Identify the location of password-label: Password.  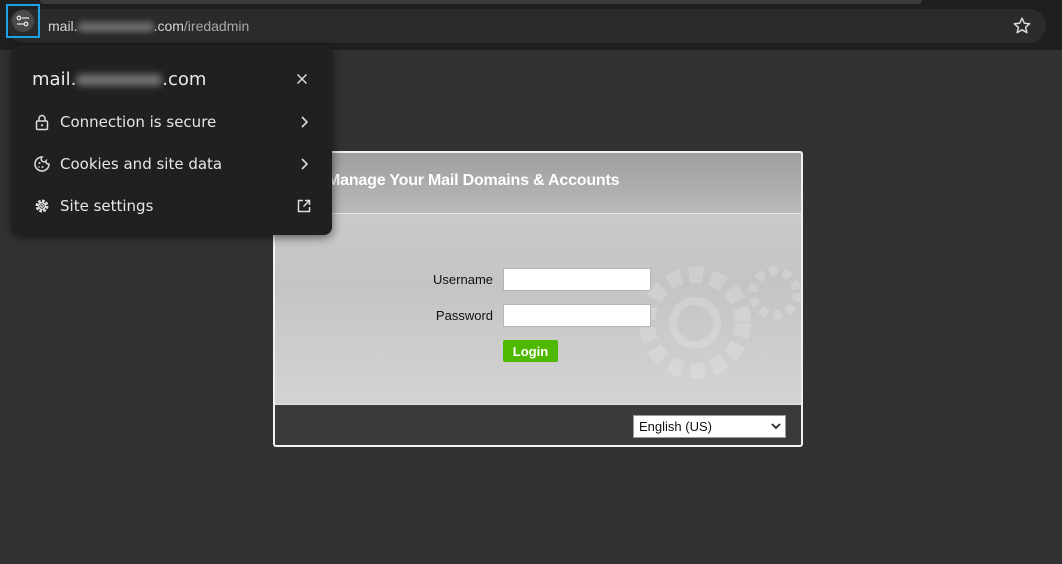
(464, 315).